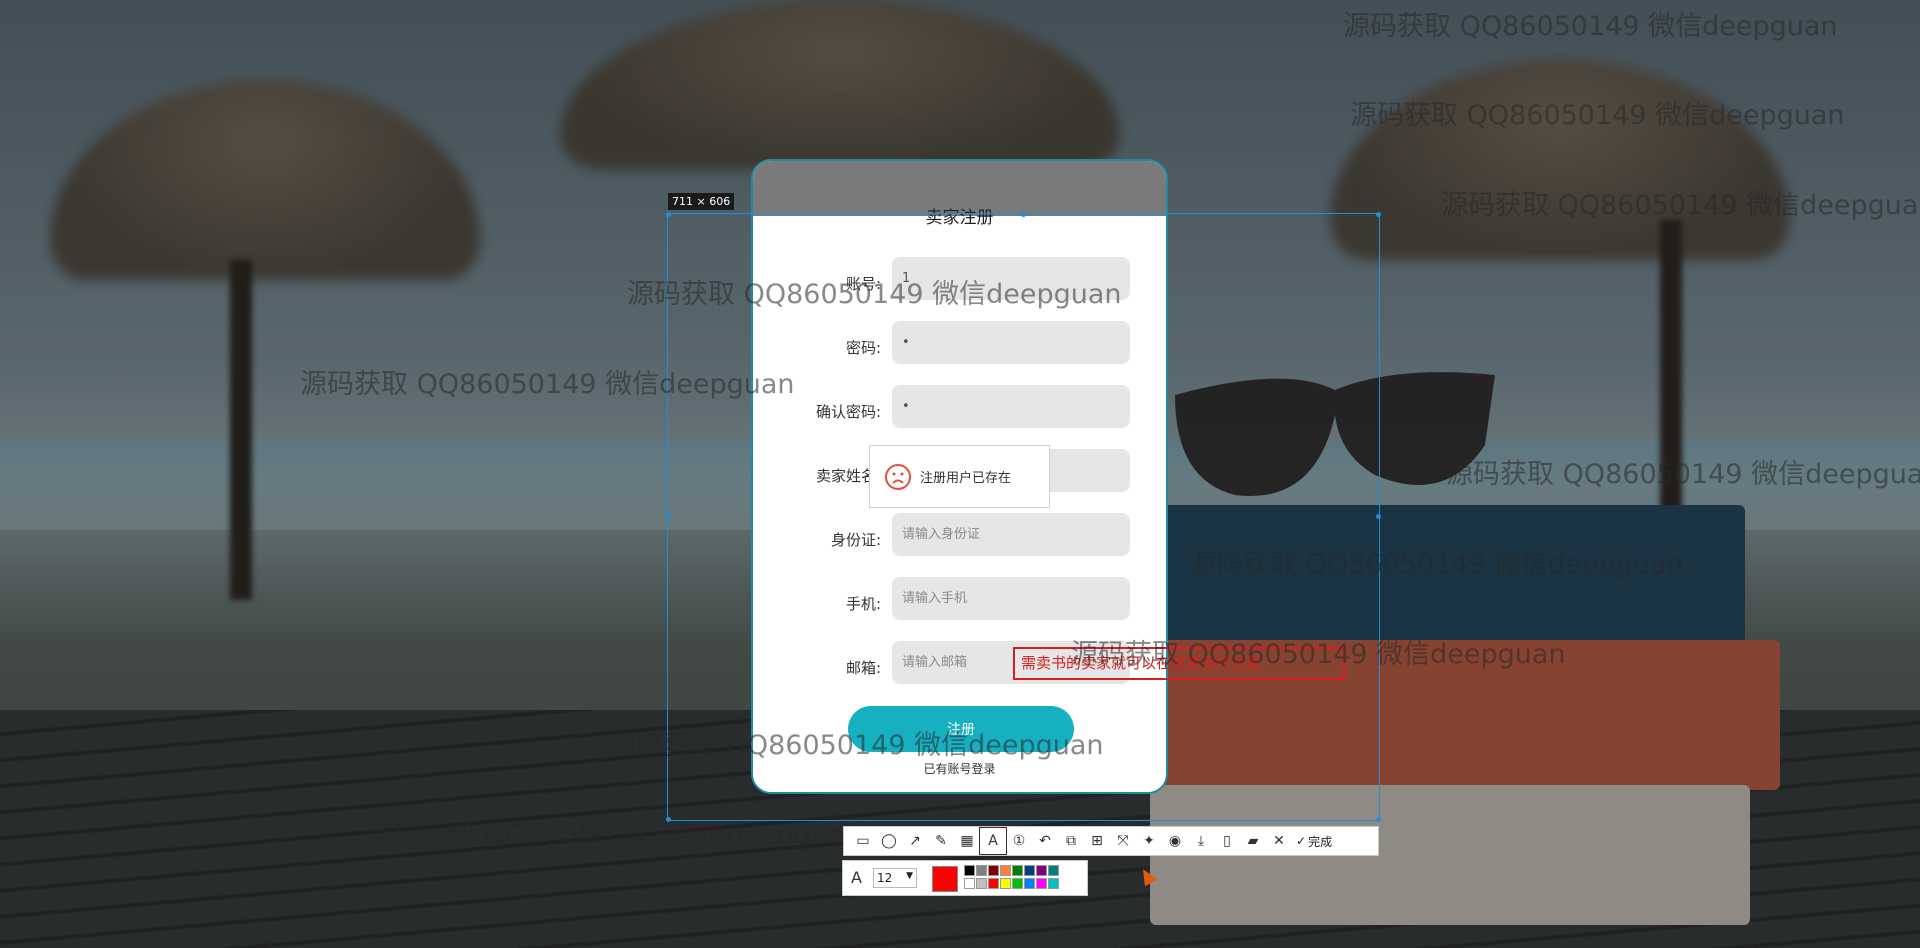 Image resolution: width=1920 pixels, height=948 pixels. I want to click on pin-icon: ✦, so click(1149, 841).